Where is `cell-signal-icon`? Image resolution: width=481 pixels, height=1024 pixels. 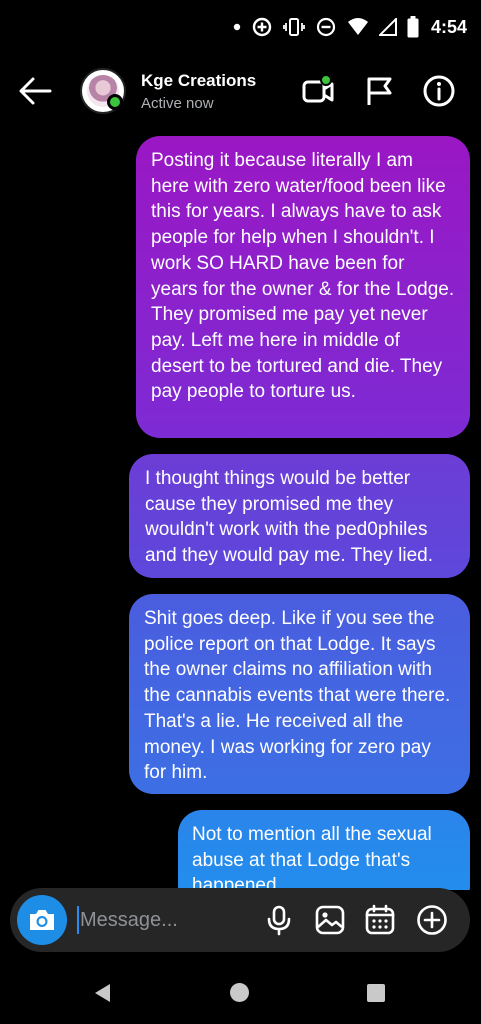 cell-signal-icon is located at coordinates (387, 27).